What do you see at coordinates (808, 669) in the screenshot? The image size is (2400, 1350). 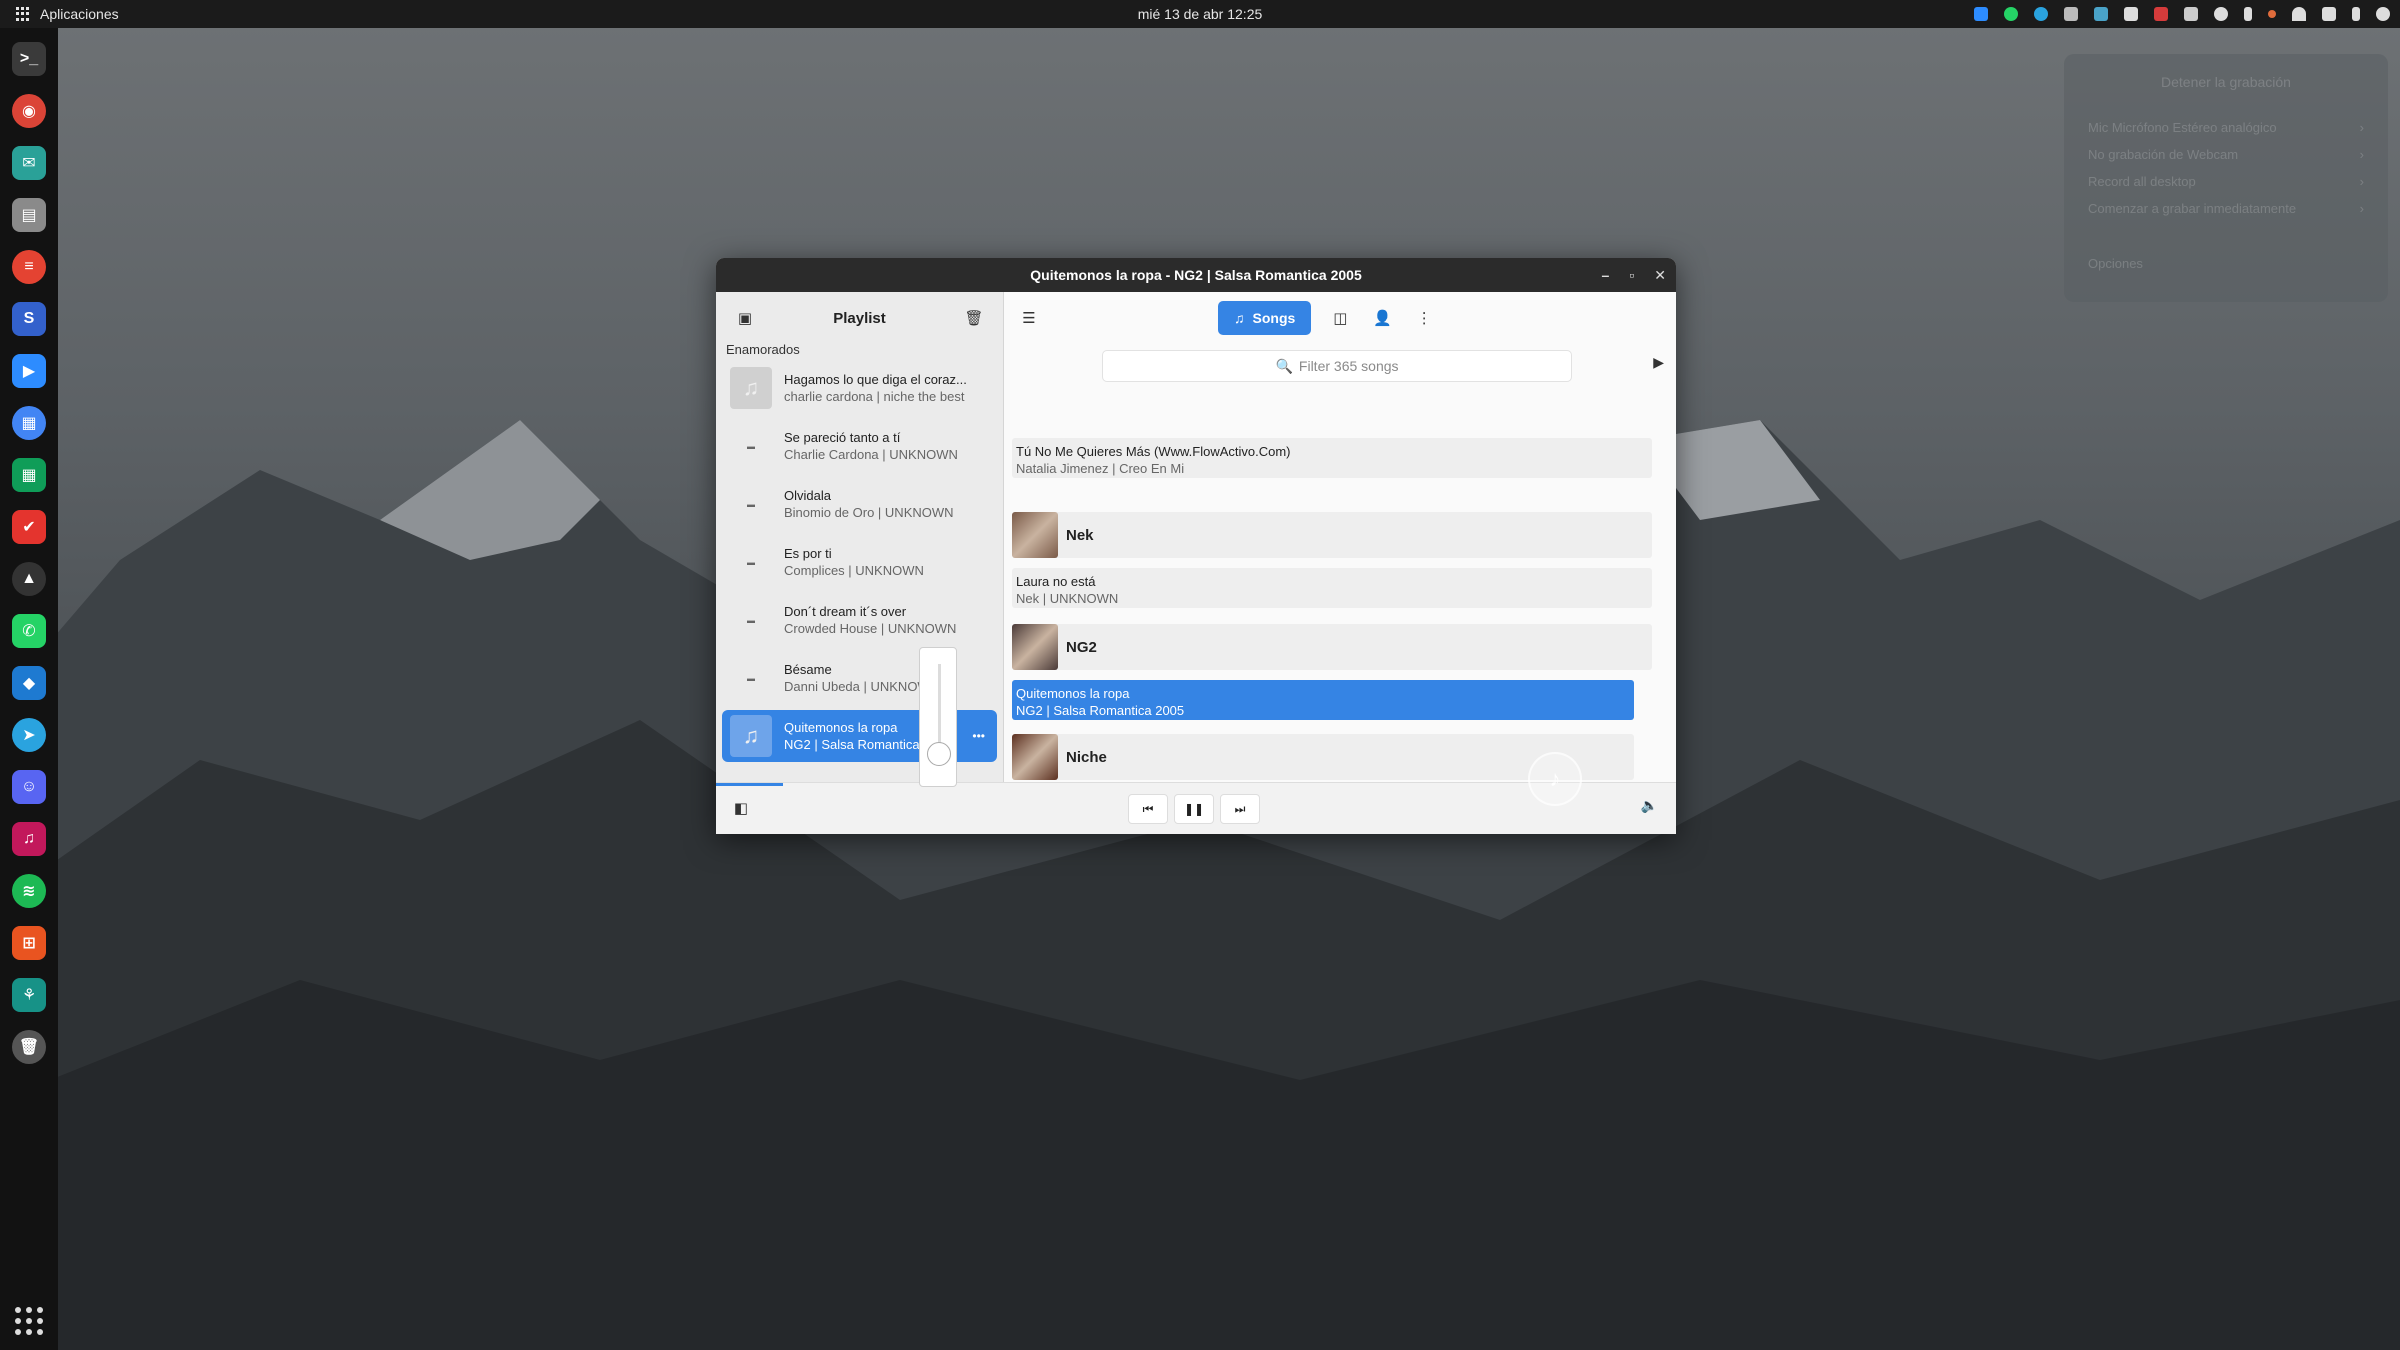 I see `playlist-item-title: Bésame` at bounding box center [808, 669].